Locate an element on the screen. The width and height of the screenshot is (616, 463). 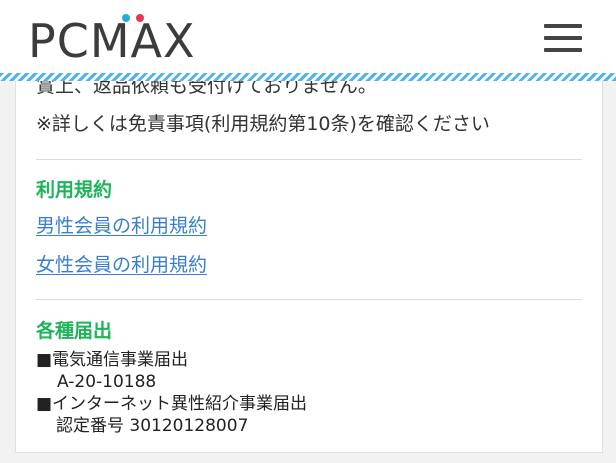
terms-section-title: 利用規約 is located at coordinates (74, 190).